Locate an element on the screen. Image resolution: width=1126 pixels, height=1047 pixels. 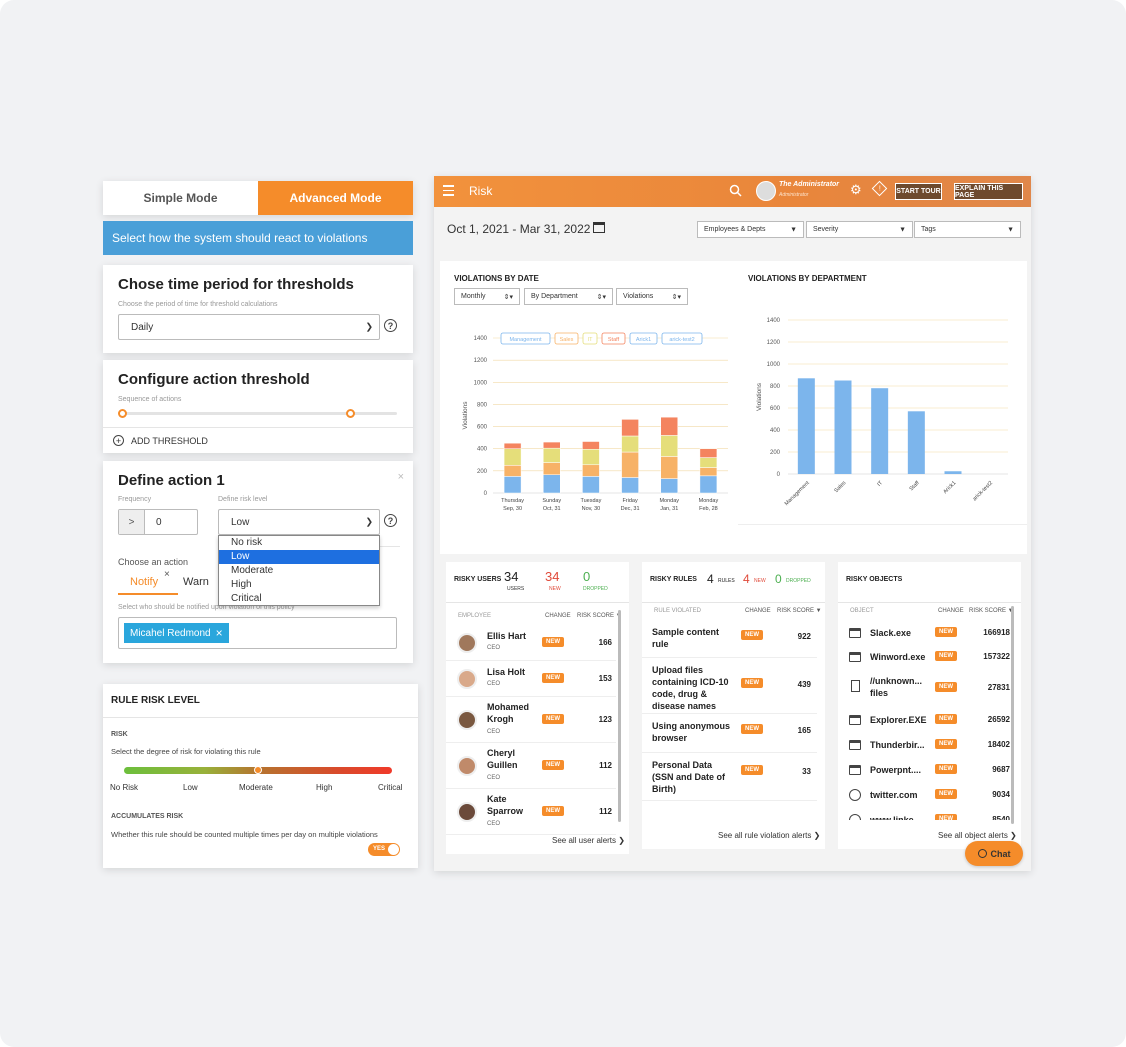
table-row: twitter.com NEW 9034 is located at coordinates (924, 794).